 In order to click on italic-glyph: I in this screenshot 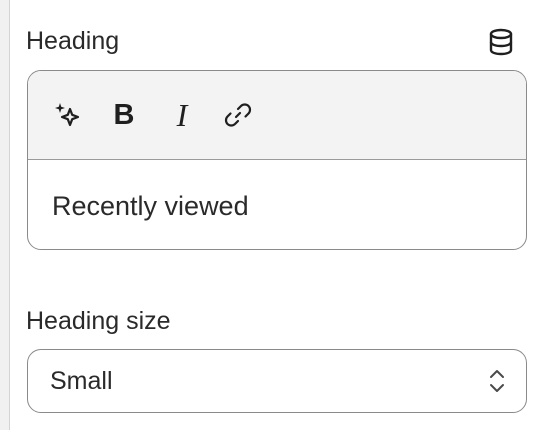, I will do `click(182, 114)`.